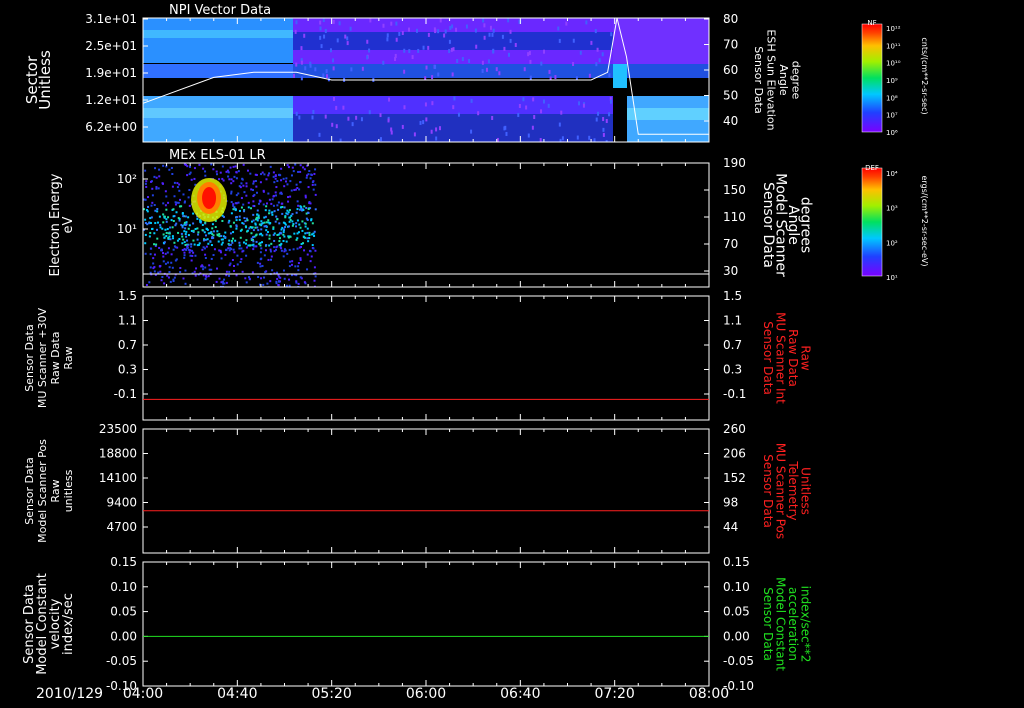 The image size is (1024, 708). What do you see at coordinates (123, 587) in the screenshot?
I see `y-tick-label: 0.10` at bounding box center [123, 587].